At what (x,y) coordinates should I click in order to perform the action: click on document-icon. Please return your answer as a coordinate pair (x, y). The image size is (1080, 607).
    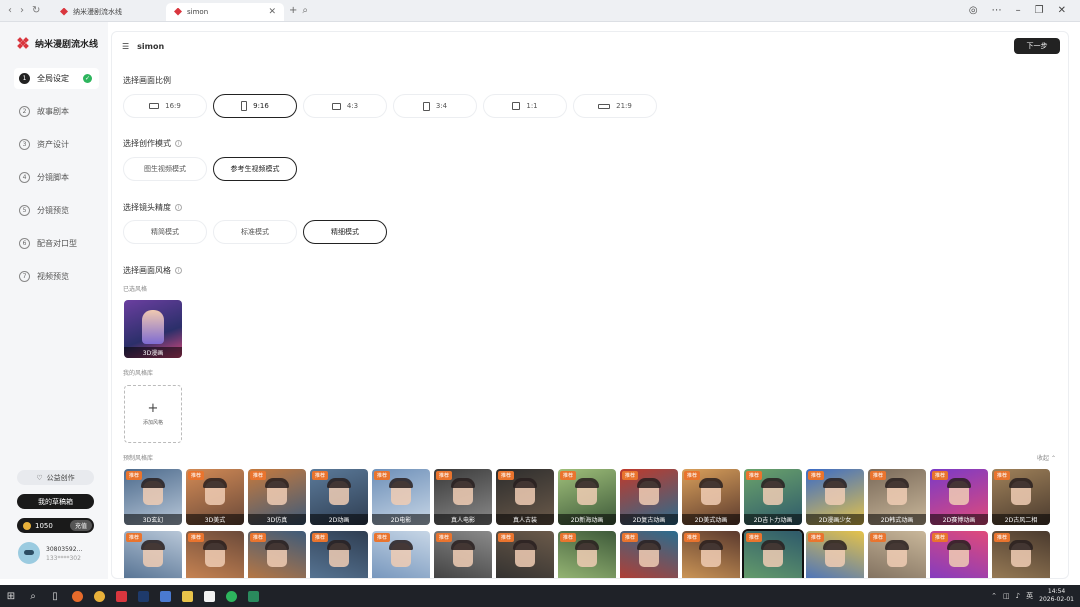
    Looking at the image, I should click on (209, 596).